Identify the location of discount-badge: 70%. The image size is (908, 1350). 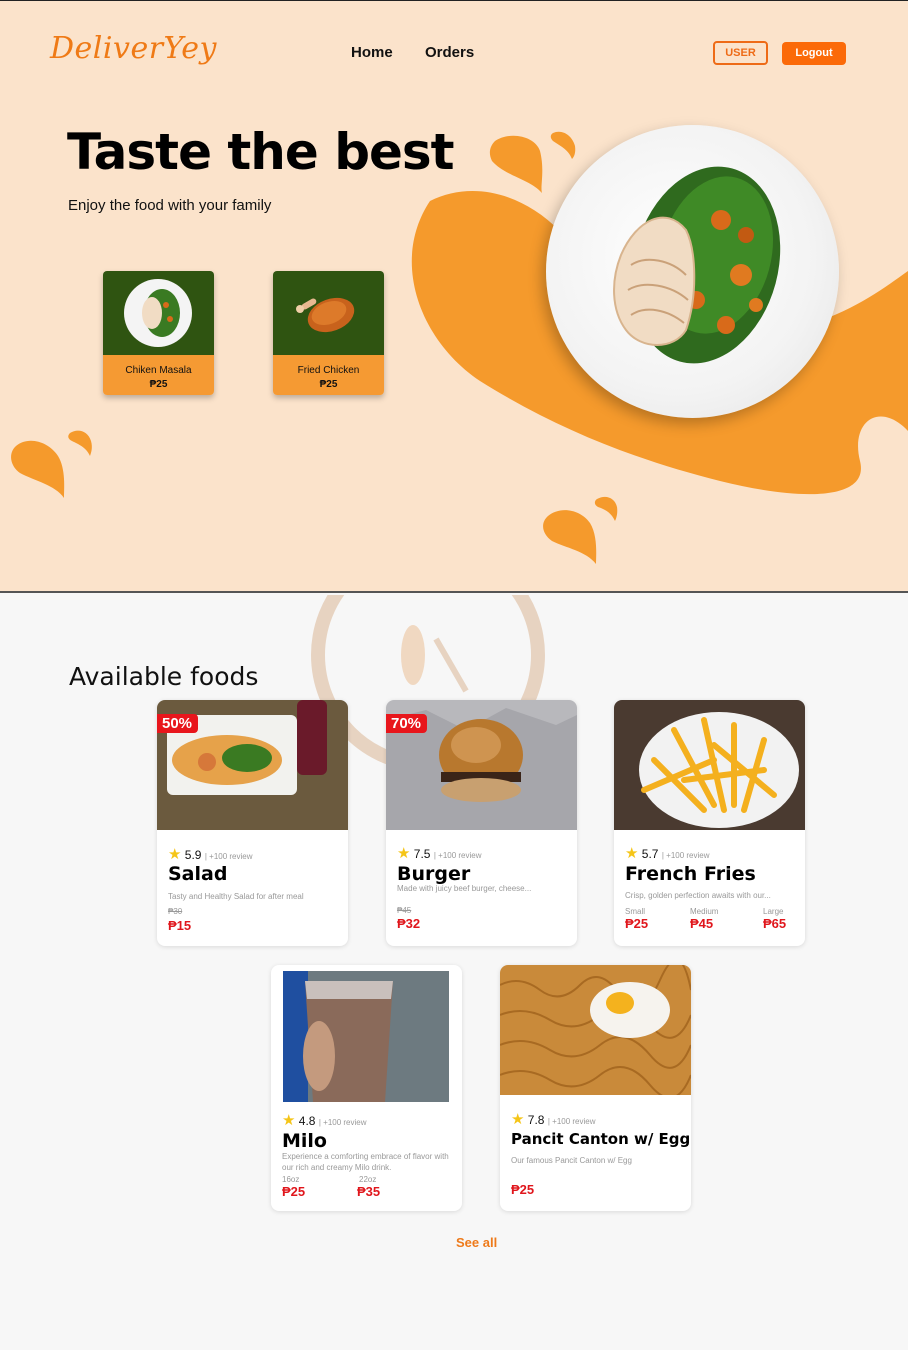
(407, 723).